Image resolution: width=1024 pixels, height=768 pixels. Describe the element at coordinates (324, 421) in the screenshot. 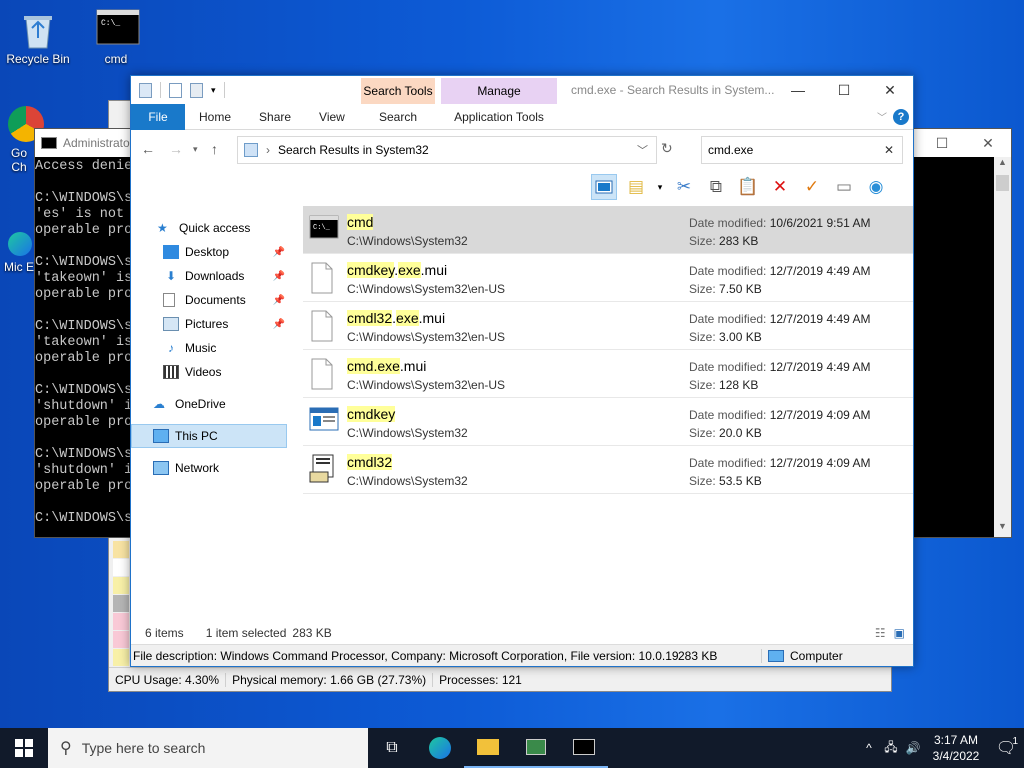

I see `window-app-icon` at that location.